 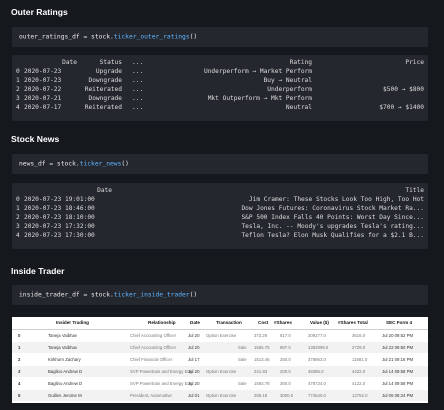 What do you see at coordinates (285, 371) in the screenshot?
I see `cell-shares: 200.0` at bounding box center [285, 371].